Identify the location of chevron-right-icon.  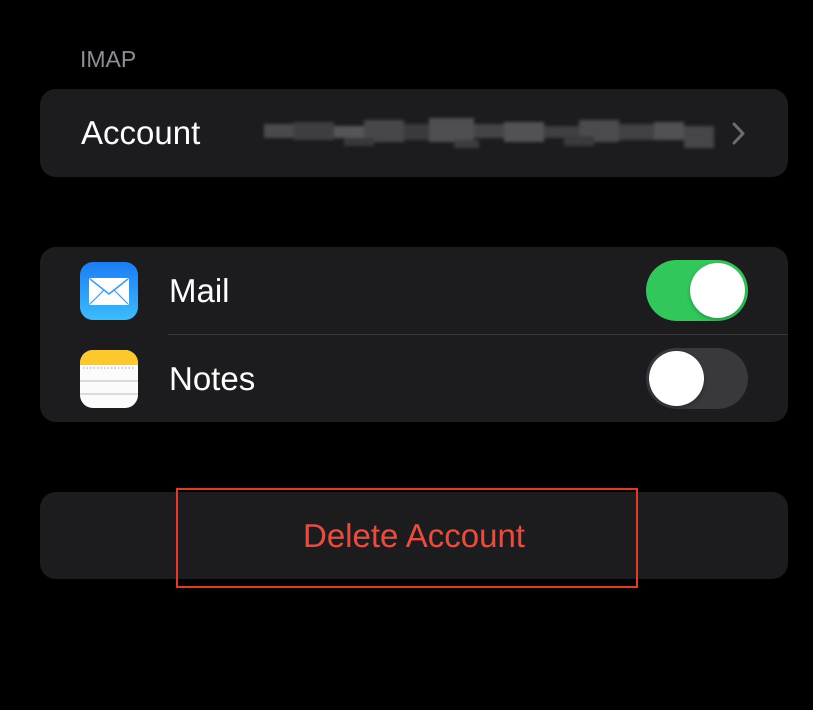
(738, 133).